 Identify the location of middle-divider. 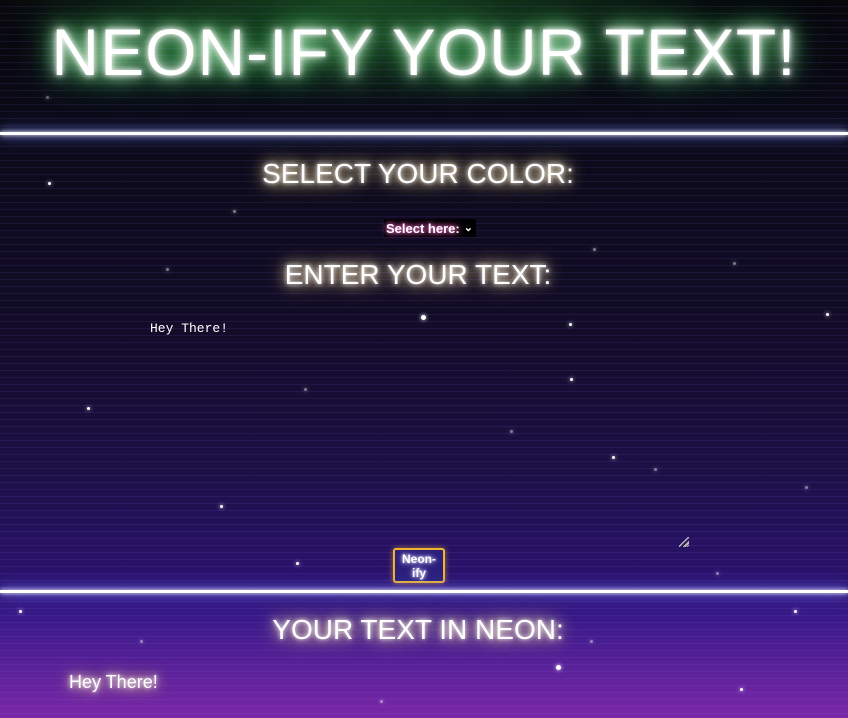
(424, 591).